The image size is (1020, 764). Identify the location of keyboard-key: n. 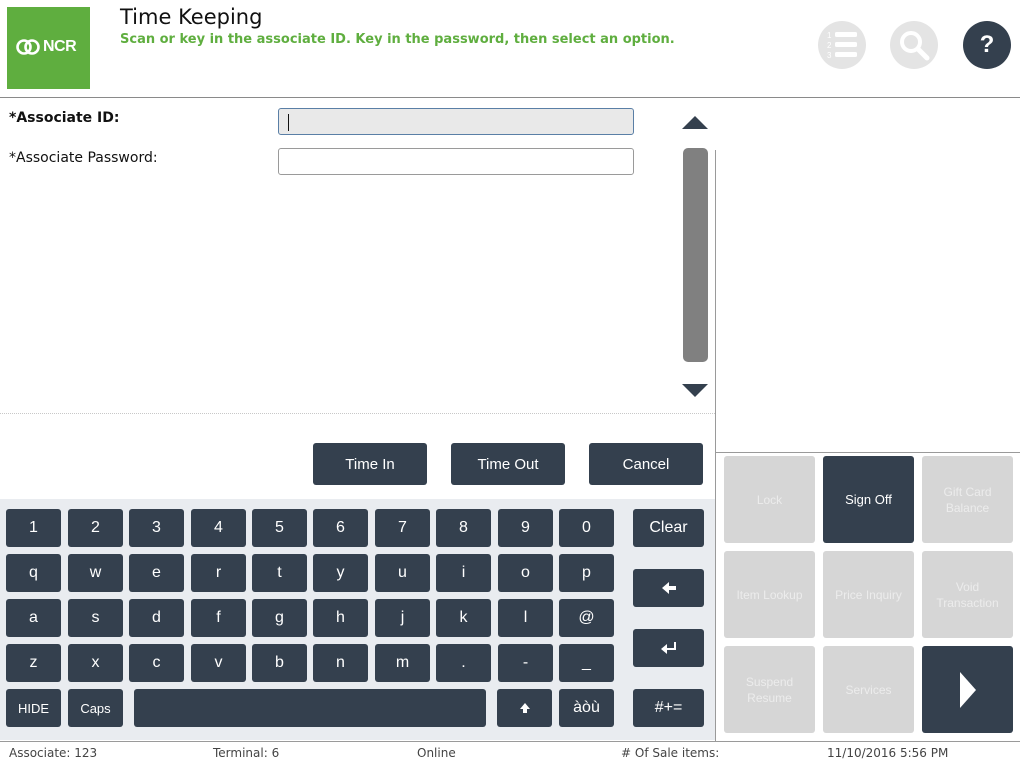
(340, 663).